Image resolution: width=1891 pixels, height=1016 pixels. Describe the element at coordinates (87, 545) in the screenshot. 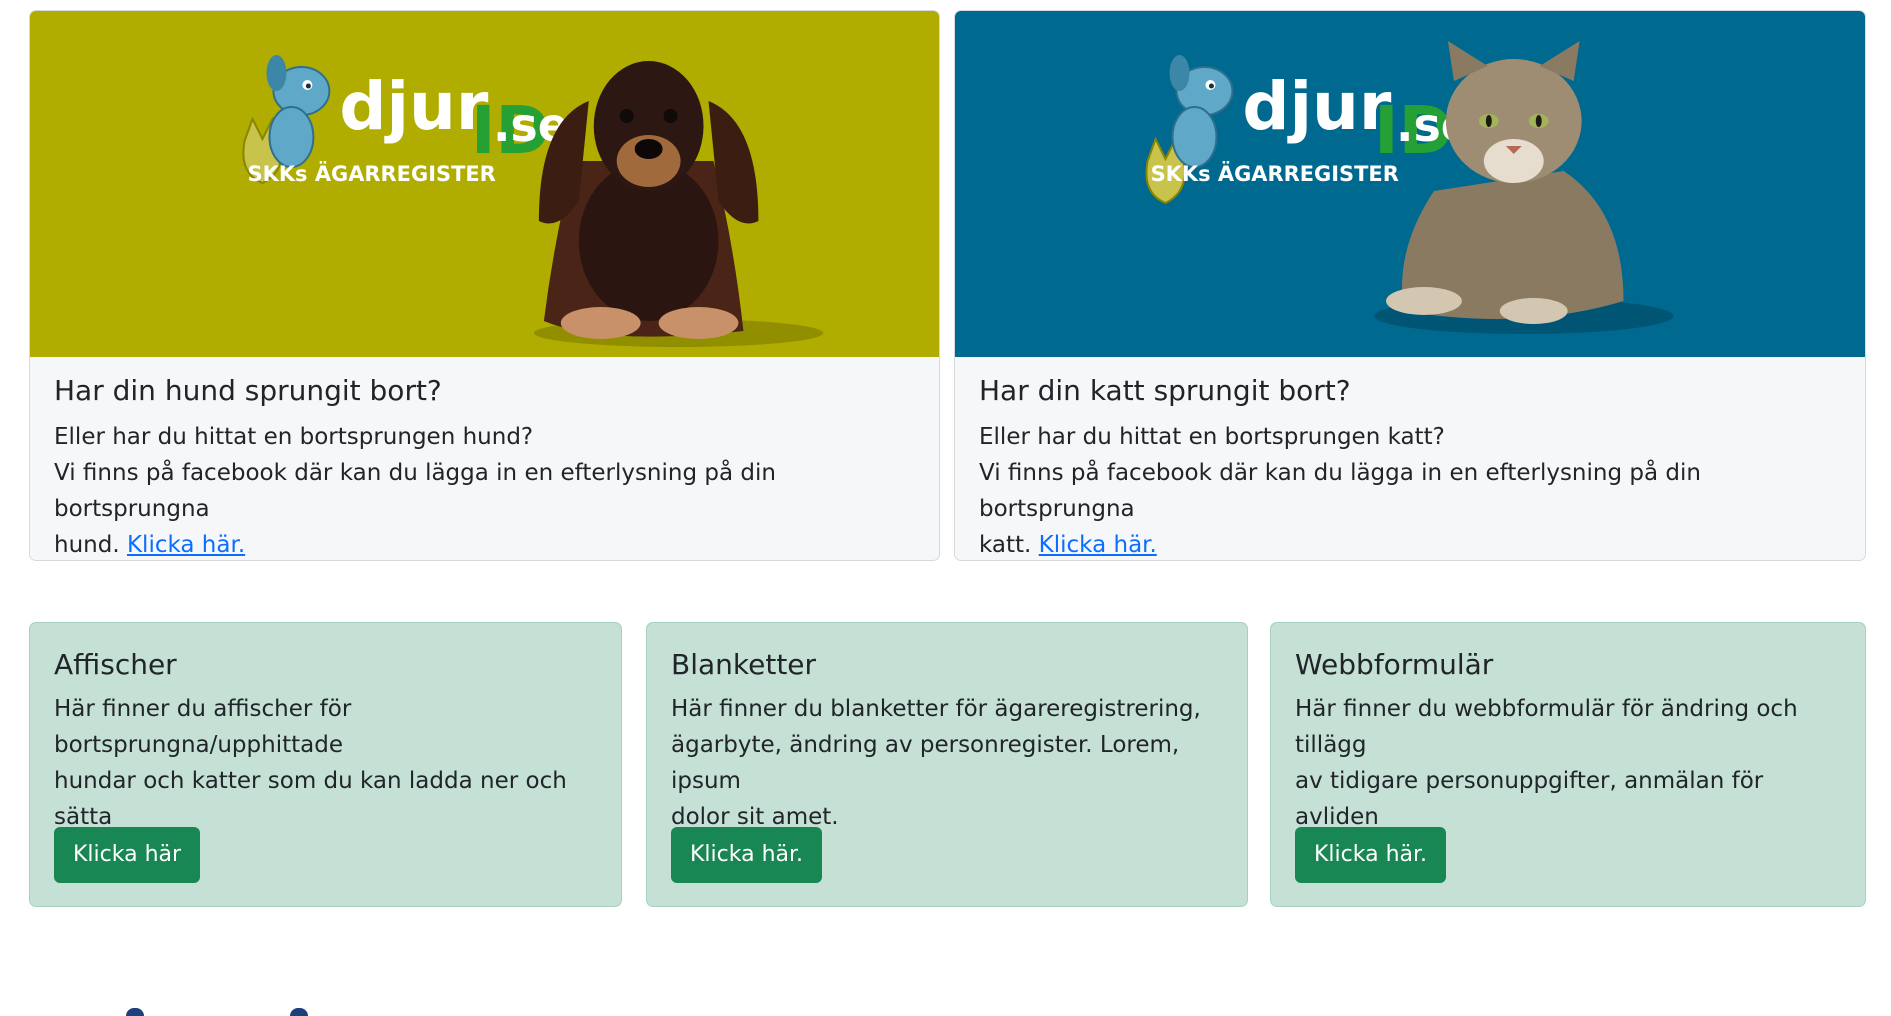

I see `lost-dog-line3-prefix: hund.` at that location.